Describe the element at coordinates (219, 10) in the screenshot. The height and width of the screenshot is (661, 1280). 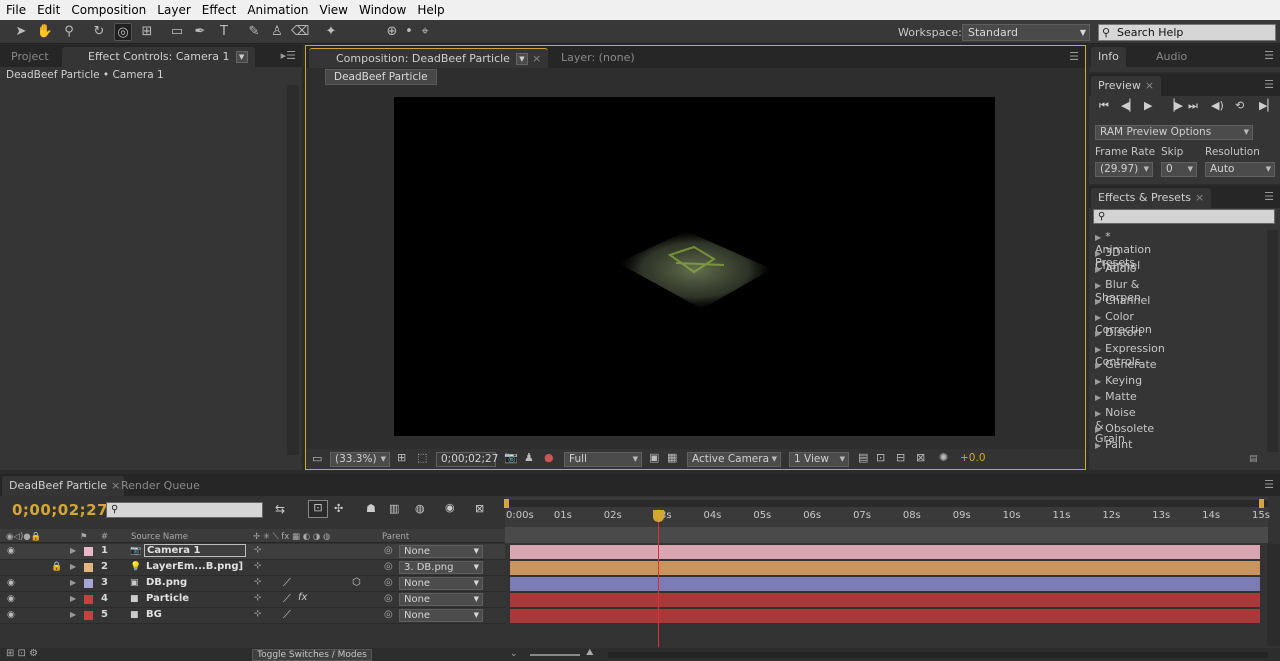
I see `menu-effect: Effect` at that location.